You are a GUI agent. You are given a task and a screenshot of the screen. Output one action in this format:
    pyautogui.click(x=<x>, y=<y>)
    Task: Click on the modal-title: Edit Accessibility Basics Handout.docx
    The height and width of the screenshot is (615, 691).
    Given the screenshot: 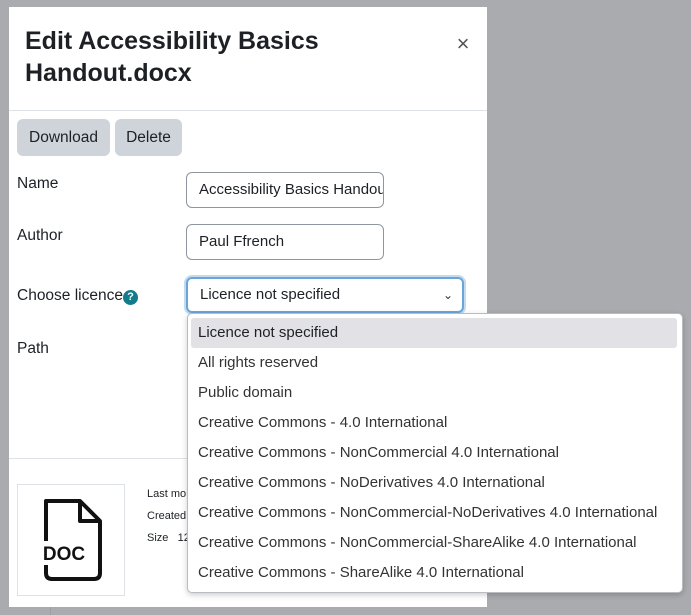 What is the action you would take?
    pyautogui.click(x=172, y=57)
    